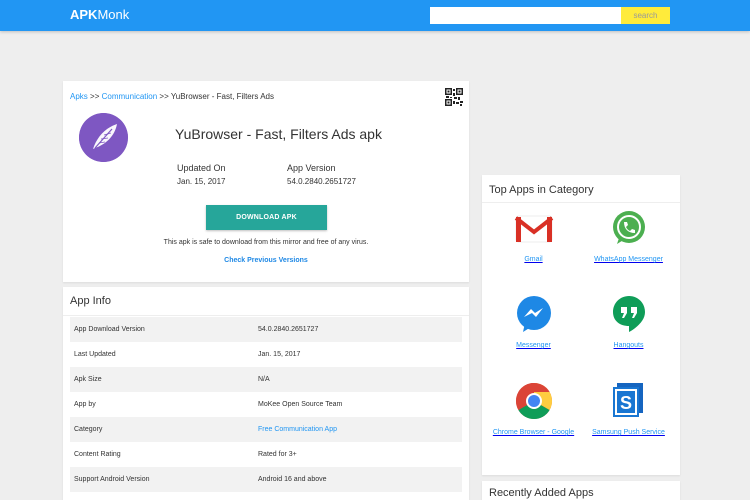 The width and height of the screenshot is (750, 500). I want to click on top-app-whatsapp: WhatsApp Messenger, so click(628, 235).